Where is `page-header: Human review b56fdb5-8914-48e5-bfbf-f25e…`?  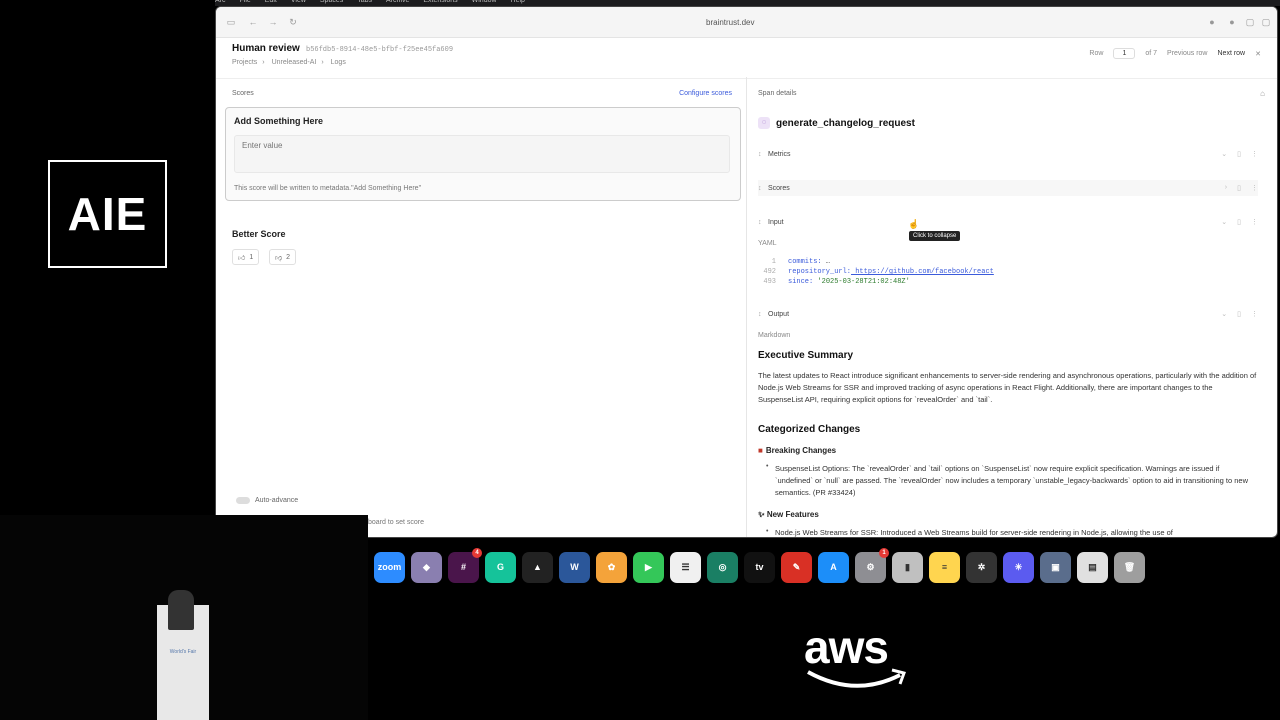
page-header: Human review b56fdb5-8914-48e5-bfbf-f25e… is located at coordinates (746, 58).